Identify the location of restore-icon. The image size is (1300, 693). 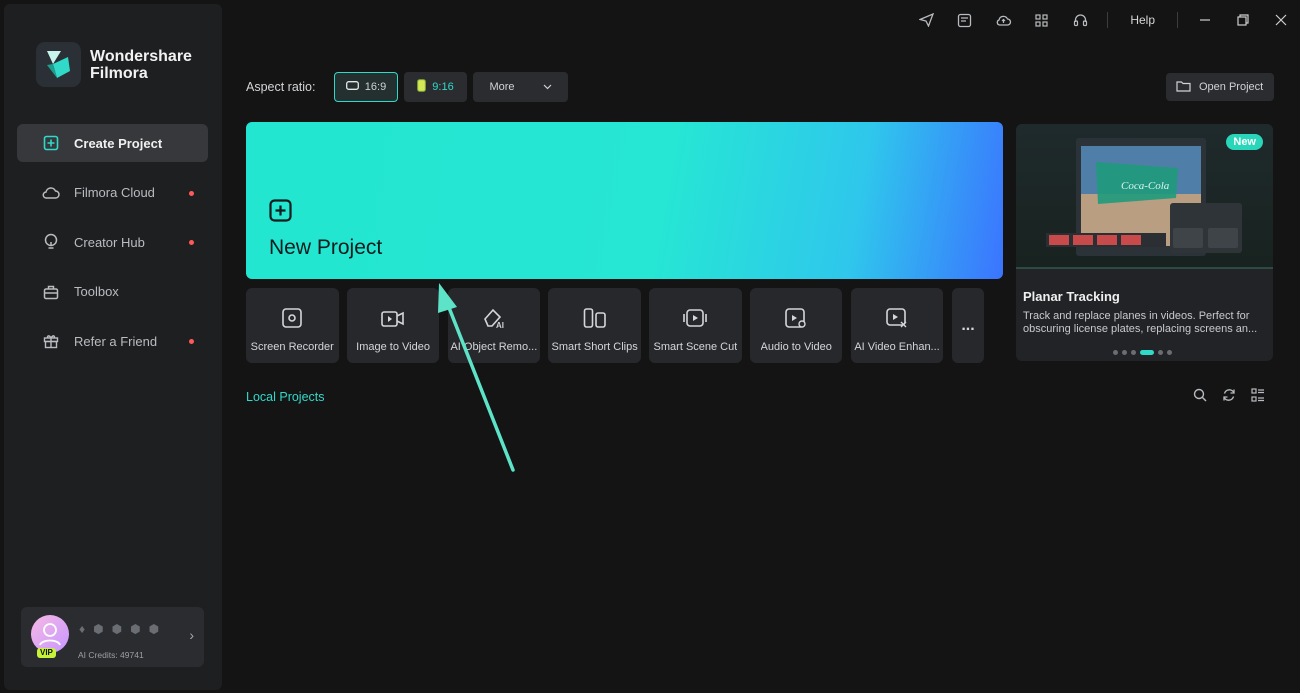
(1243, 20).